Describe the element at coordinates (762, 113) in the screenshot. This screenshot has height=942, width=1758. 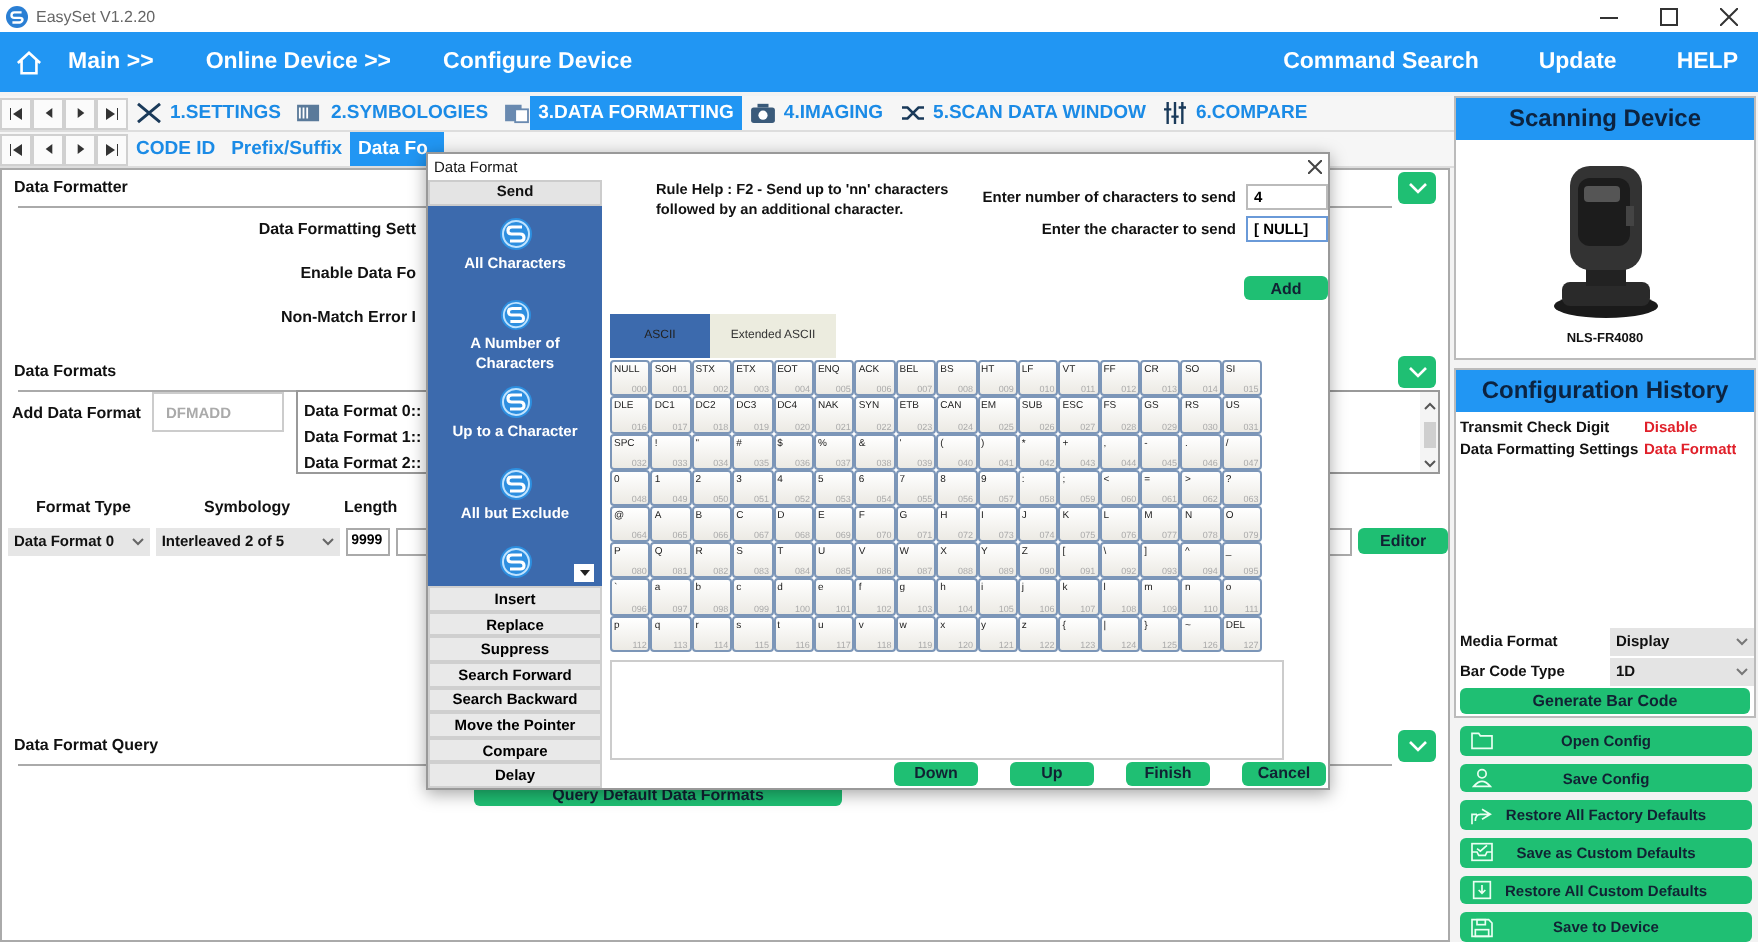
I see `camera-icon` at that location.